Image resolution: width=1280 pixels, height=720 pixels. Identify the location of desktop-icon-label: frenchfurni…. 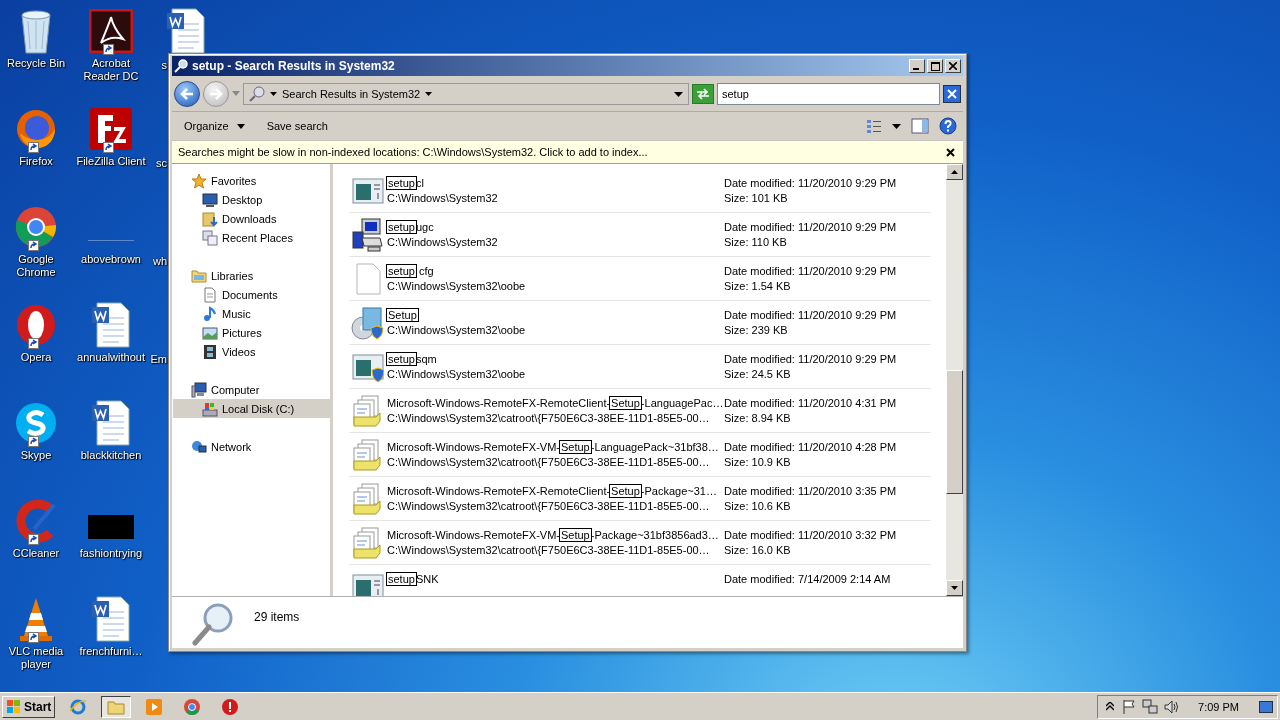
(111, 651).